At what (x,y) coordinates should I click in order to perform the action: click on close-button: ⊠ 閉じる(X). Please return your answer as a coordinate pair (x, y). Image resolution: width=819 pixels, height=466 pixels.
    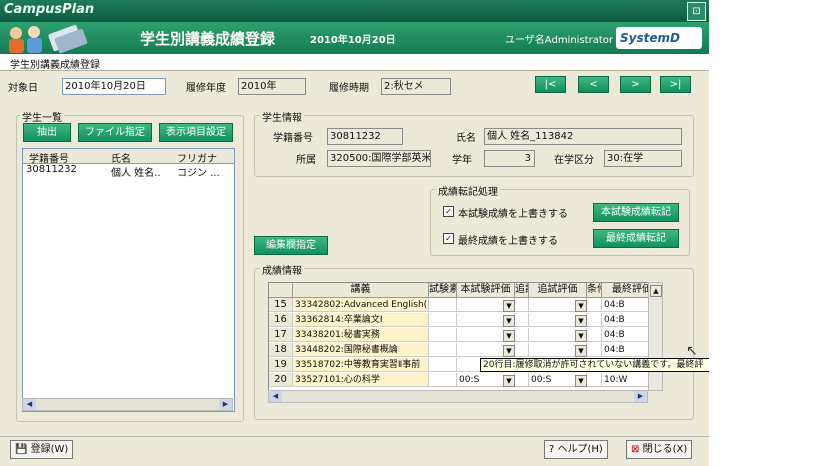
    Looking at the image, I should click on (659, 449).